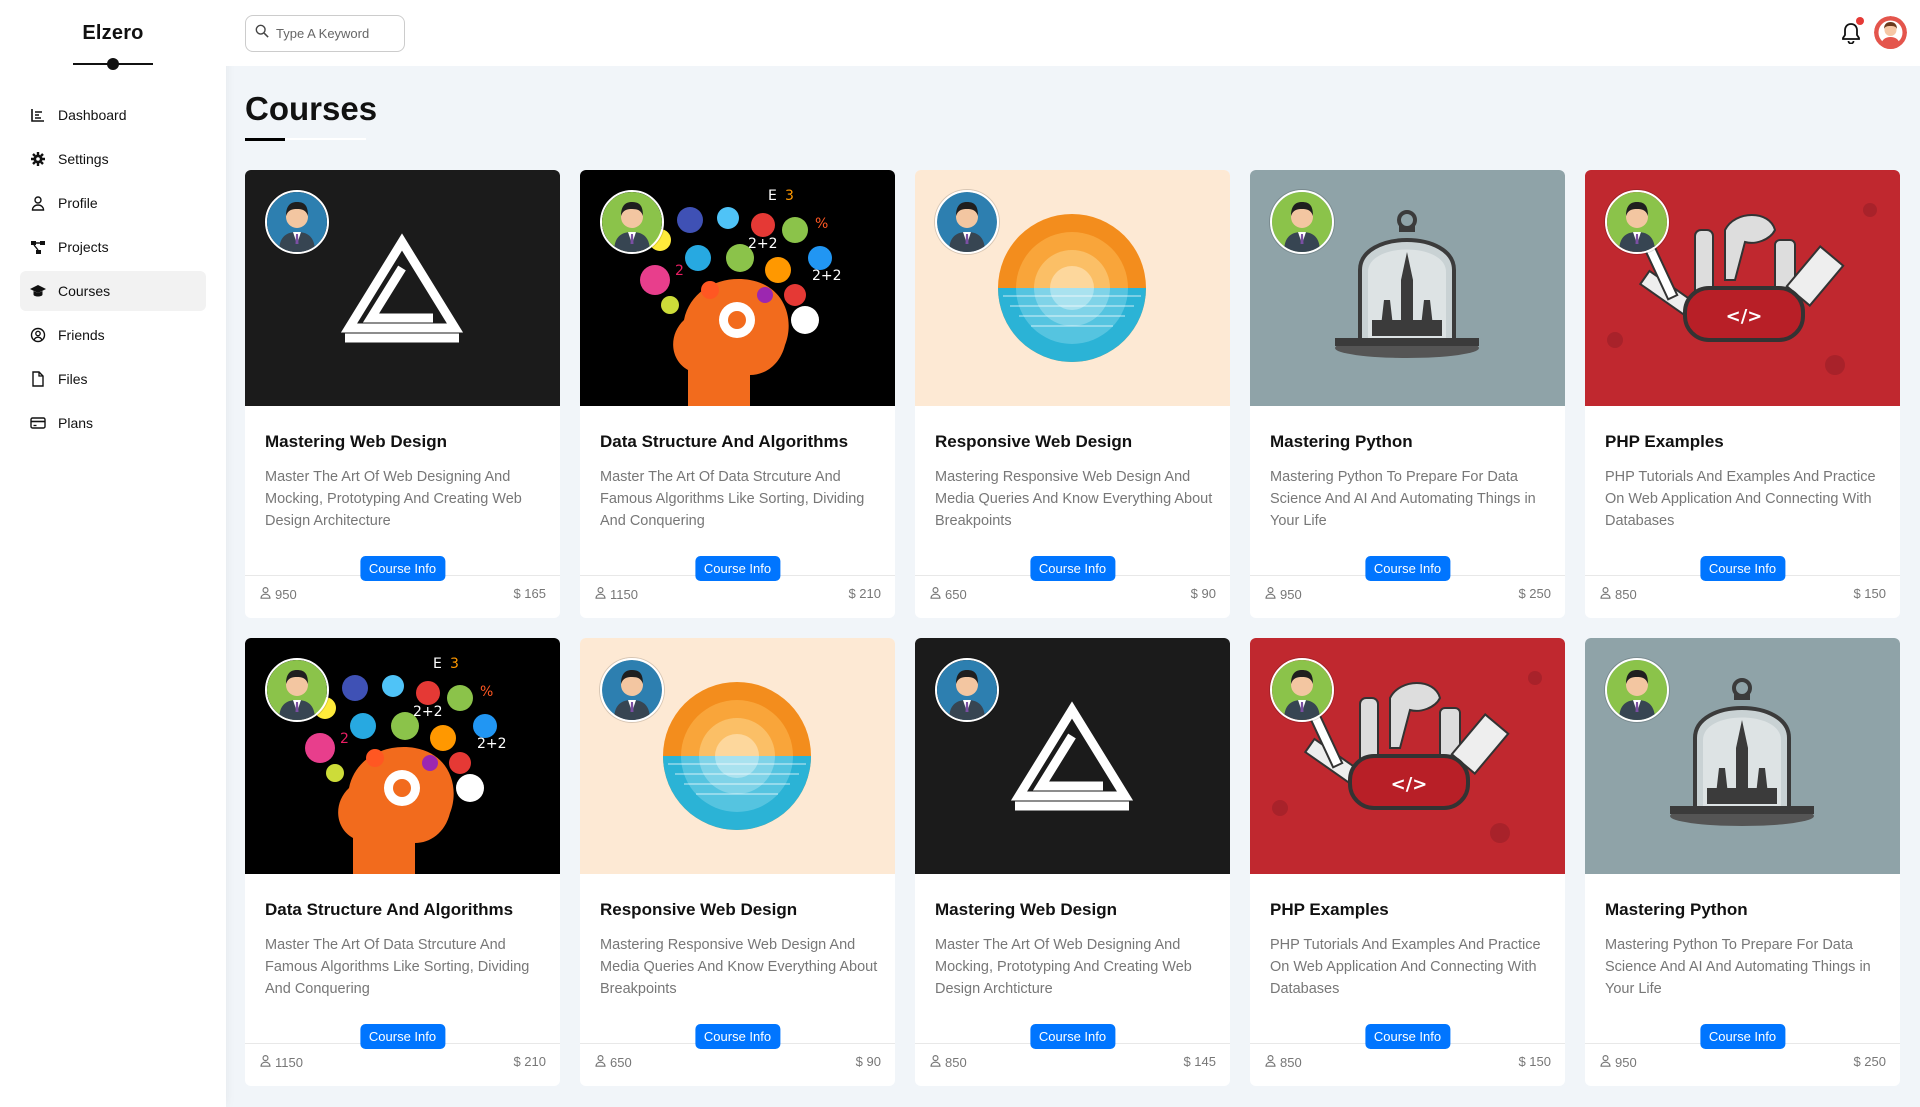  Describe the element at coordinates (38, 159) in the screenshot. I see `gear-icon` at that location.